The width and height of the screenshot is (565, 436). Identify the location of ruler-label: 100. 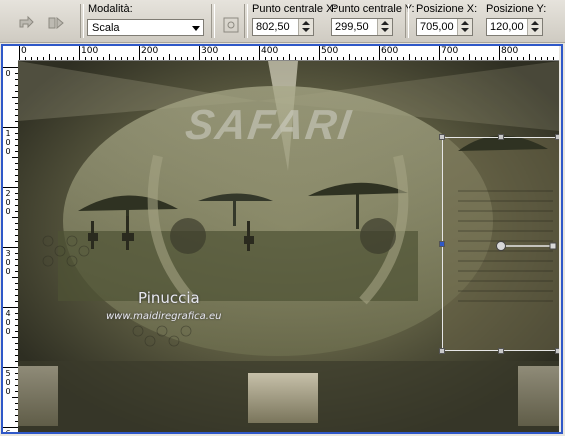
(8, 142).